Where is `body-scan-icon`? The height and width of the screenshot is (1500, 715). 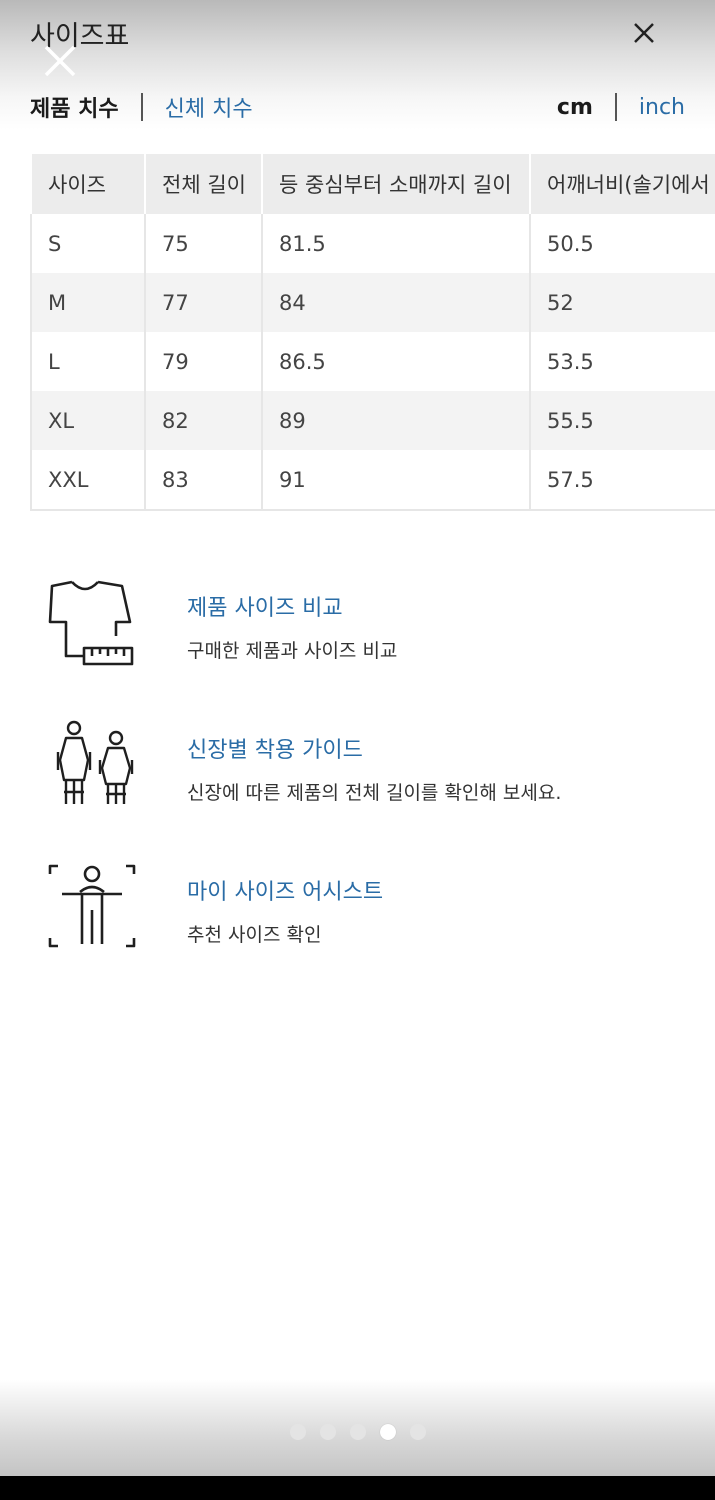
body-scan-icon is located at coordinates (92, 906).